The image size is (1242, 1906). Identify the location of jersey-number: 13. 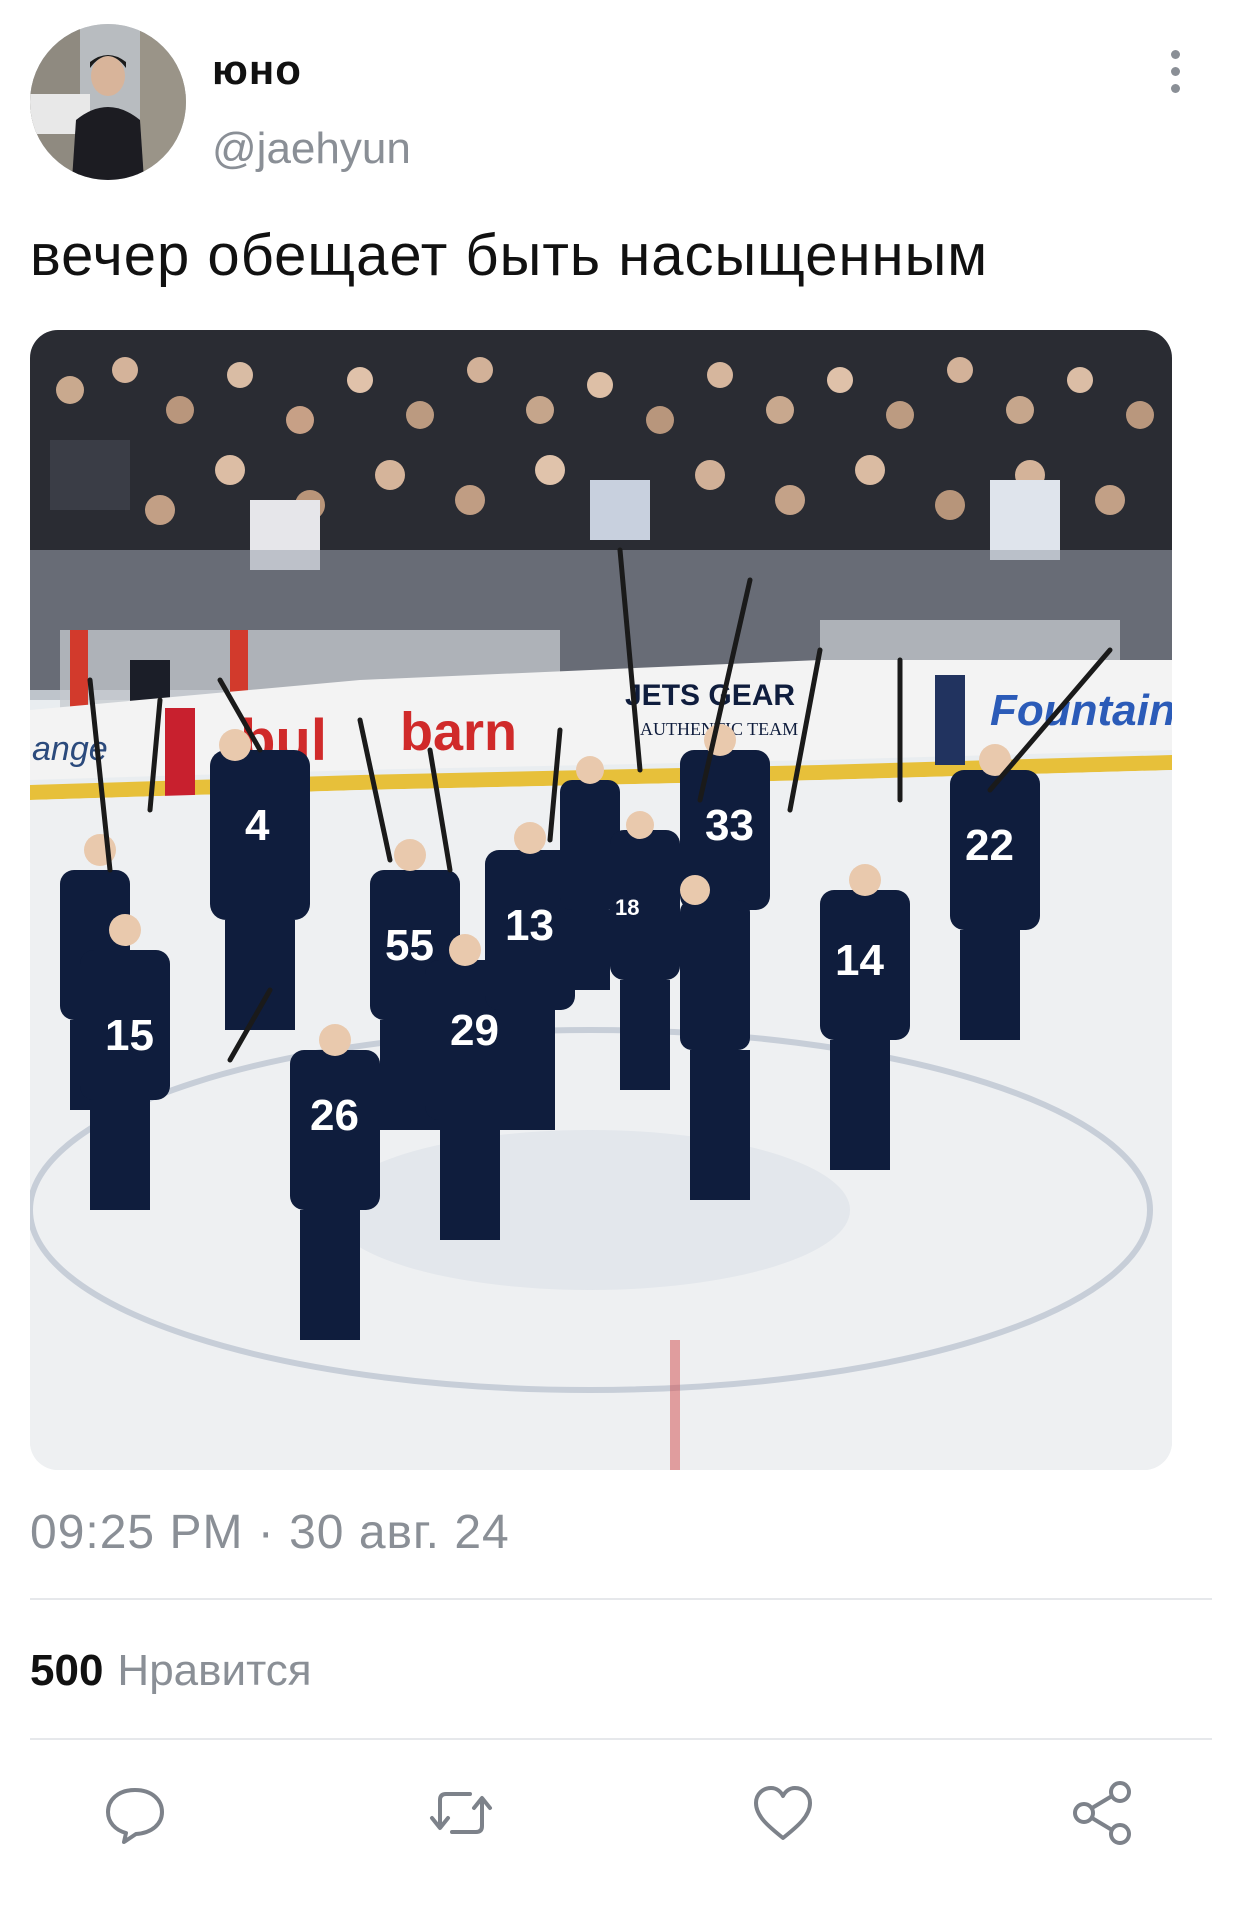
(529, 925).